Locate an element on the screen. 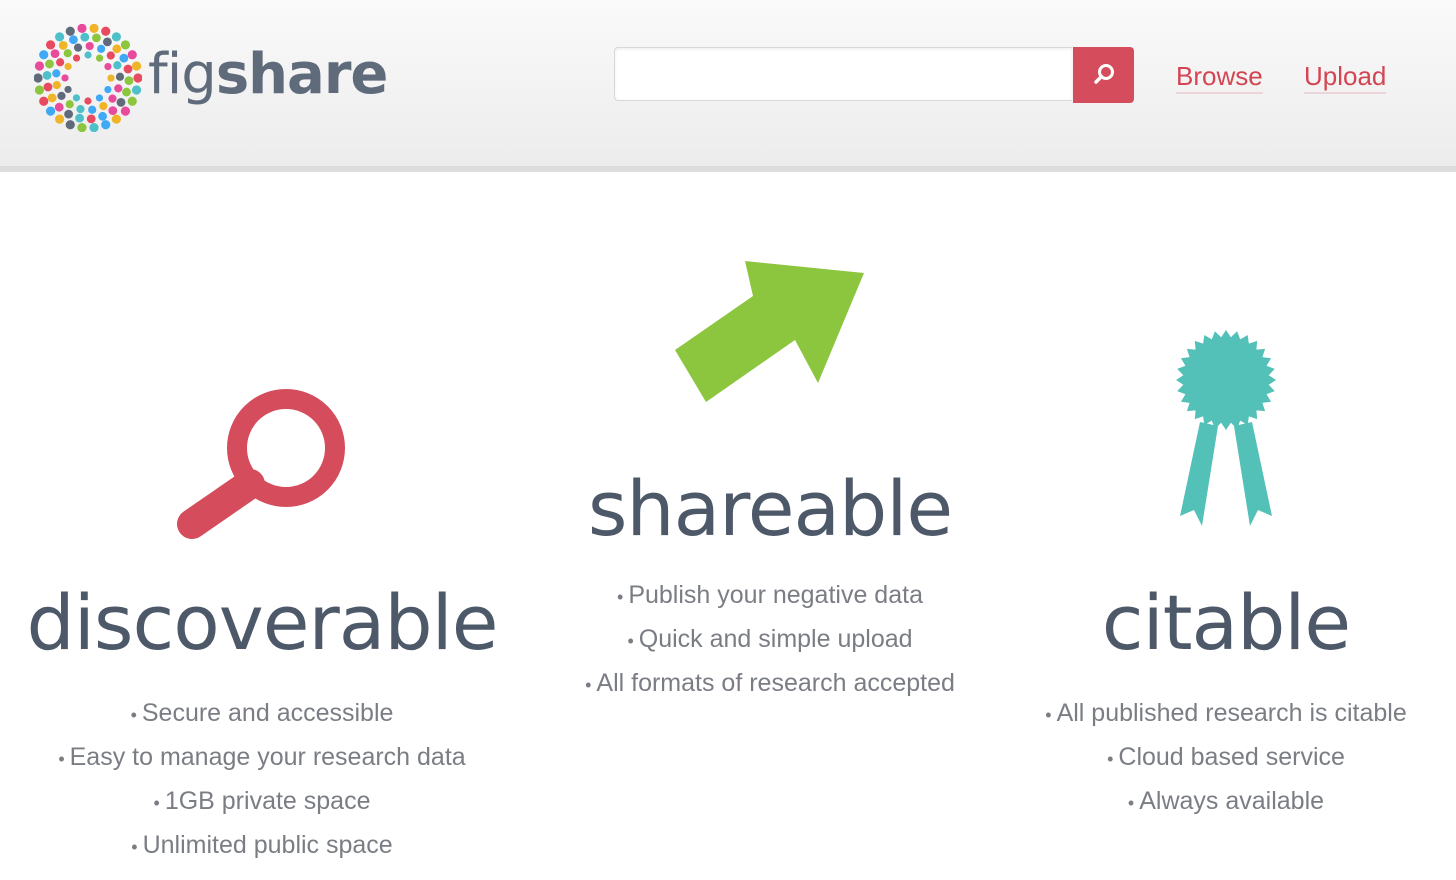 The image size is (1456, 880). feature-bullet: All published research is citable is located at coordinates (1226, 714).